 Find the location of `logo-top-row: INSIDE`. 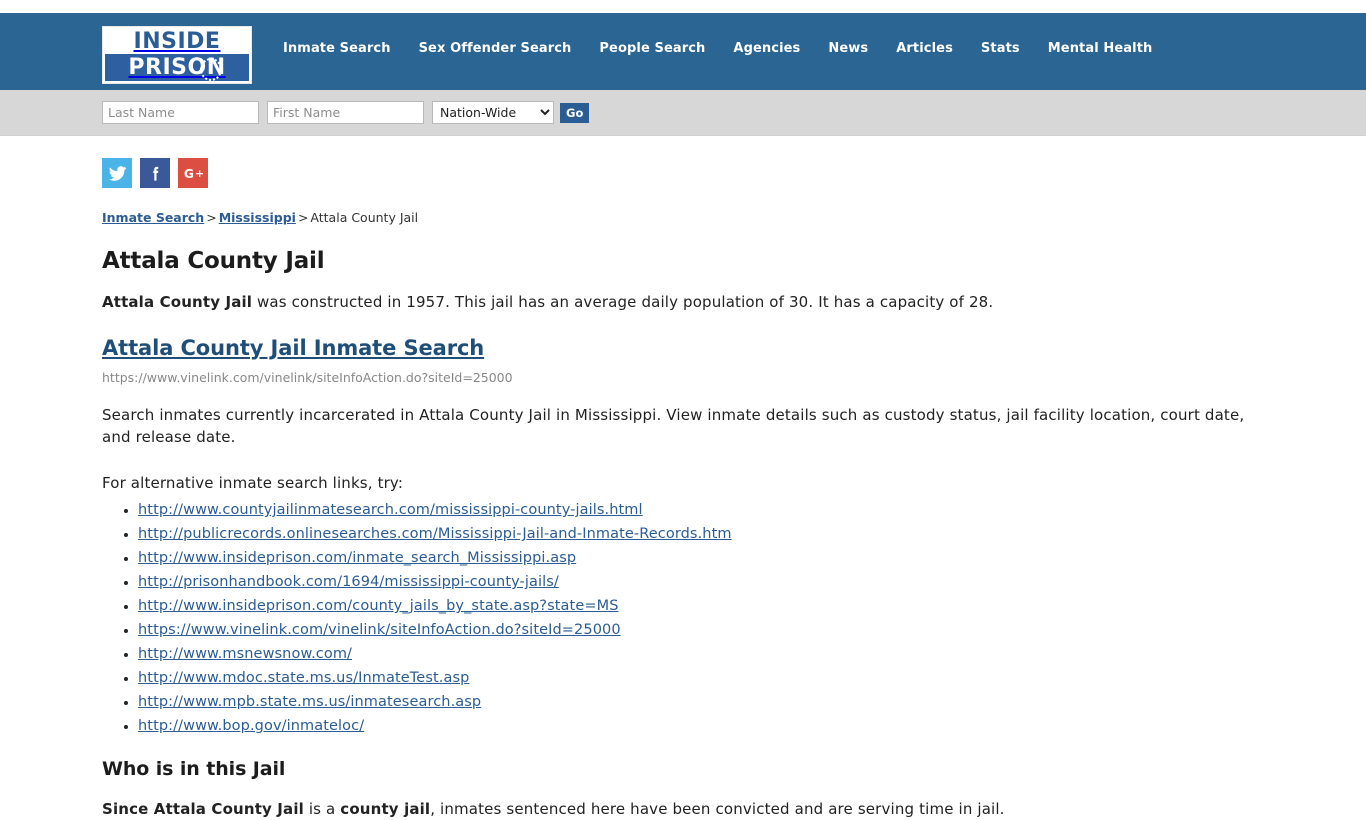

logo-top-row: INSIDE is located at coordinates (177, 41).